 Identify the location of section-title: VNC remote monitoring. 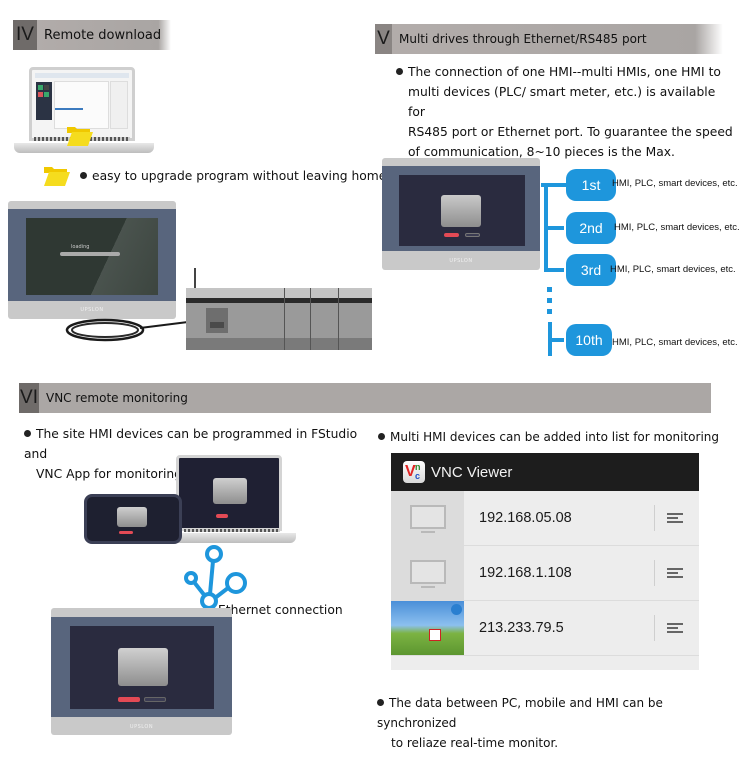
(117, 398).